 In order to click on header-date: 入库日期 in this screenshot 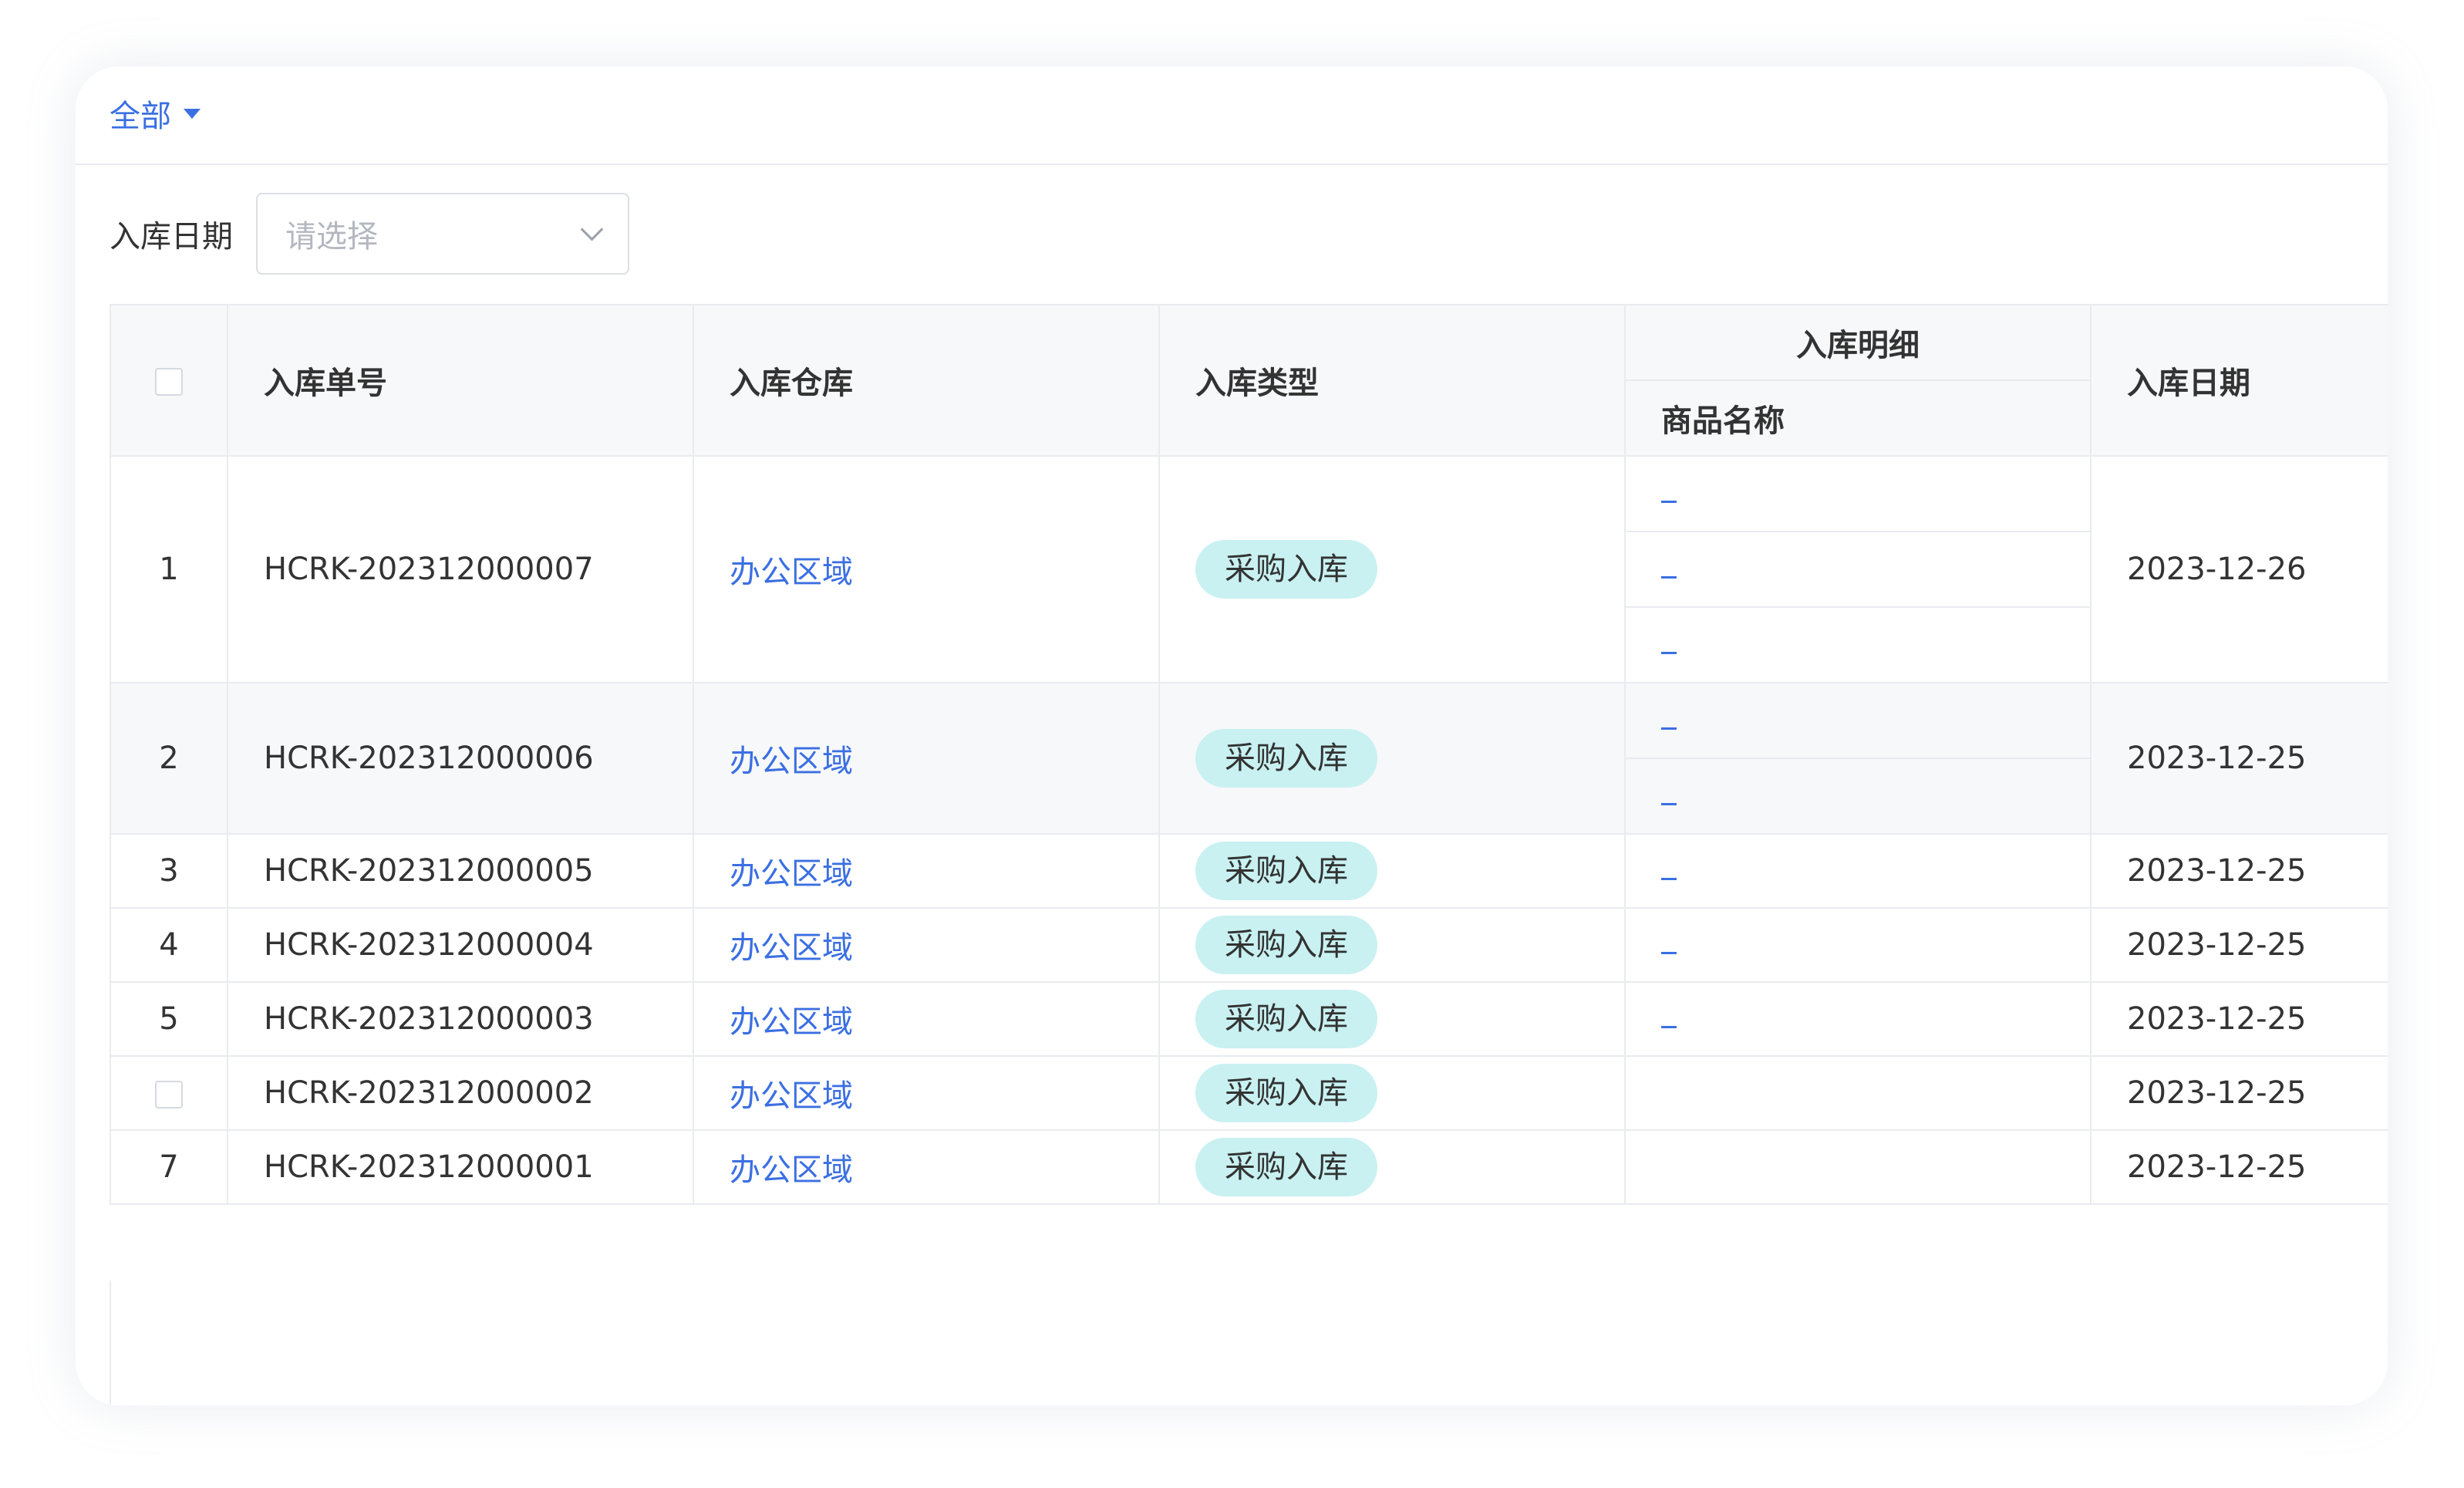, I will do `click(2239, 380)`.